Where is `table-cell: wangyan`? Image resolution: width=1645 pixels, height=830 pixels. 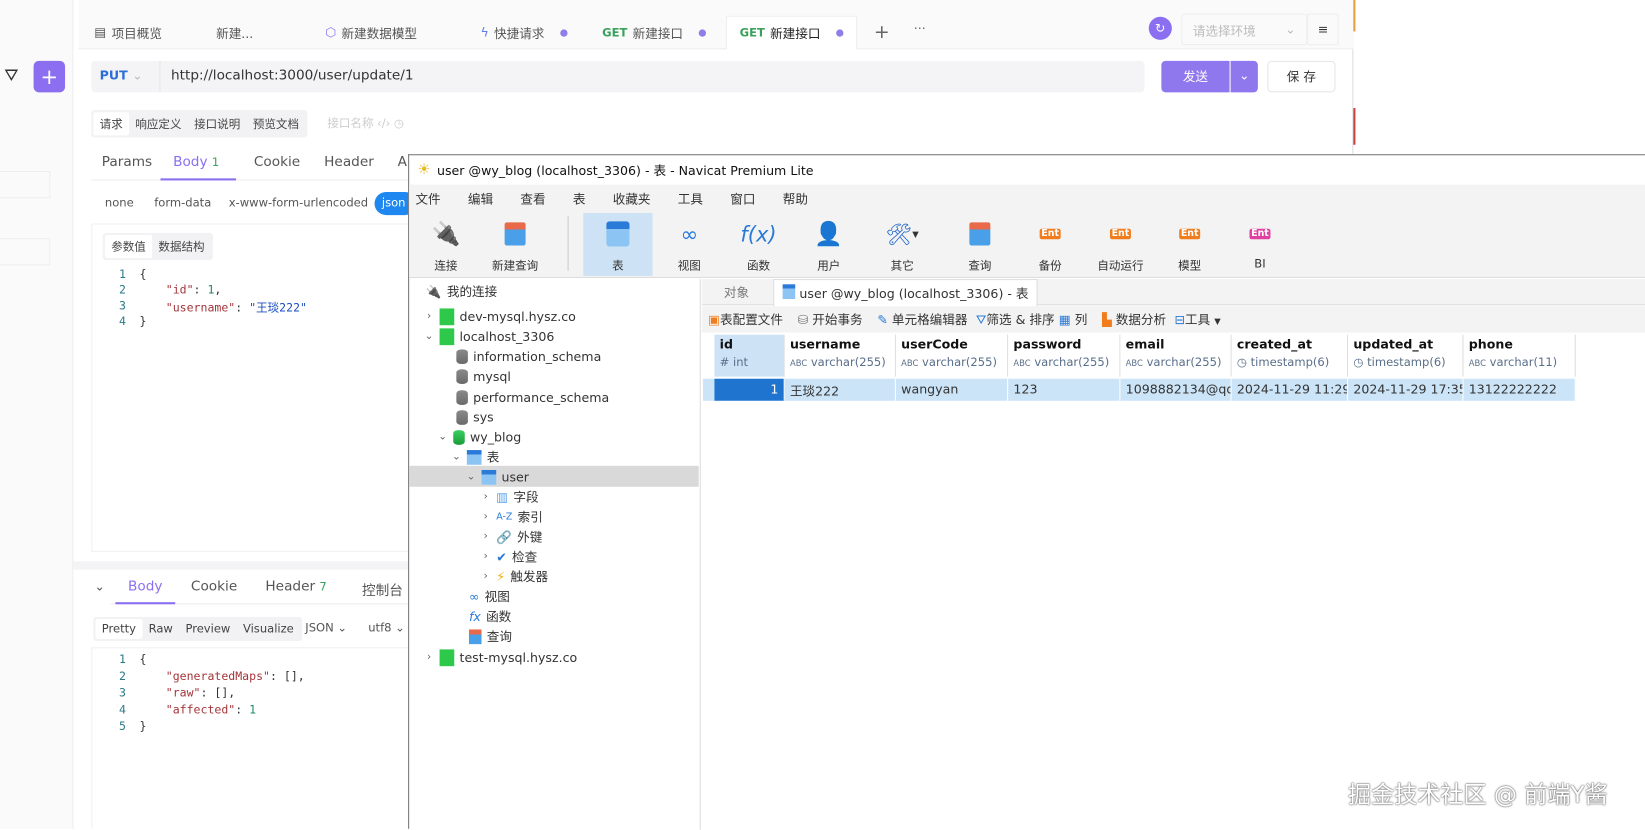 table-cell: wangyan is located at coordinates (952, 389).